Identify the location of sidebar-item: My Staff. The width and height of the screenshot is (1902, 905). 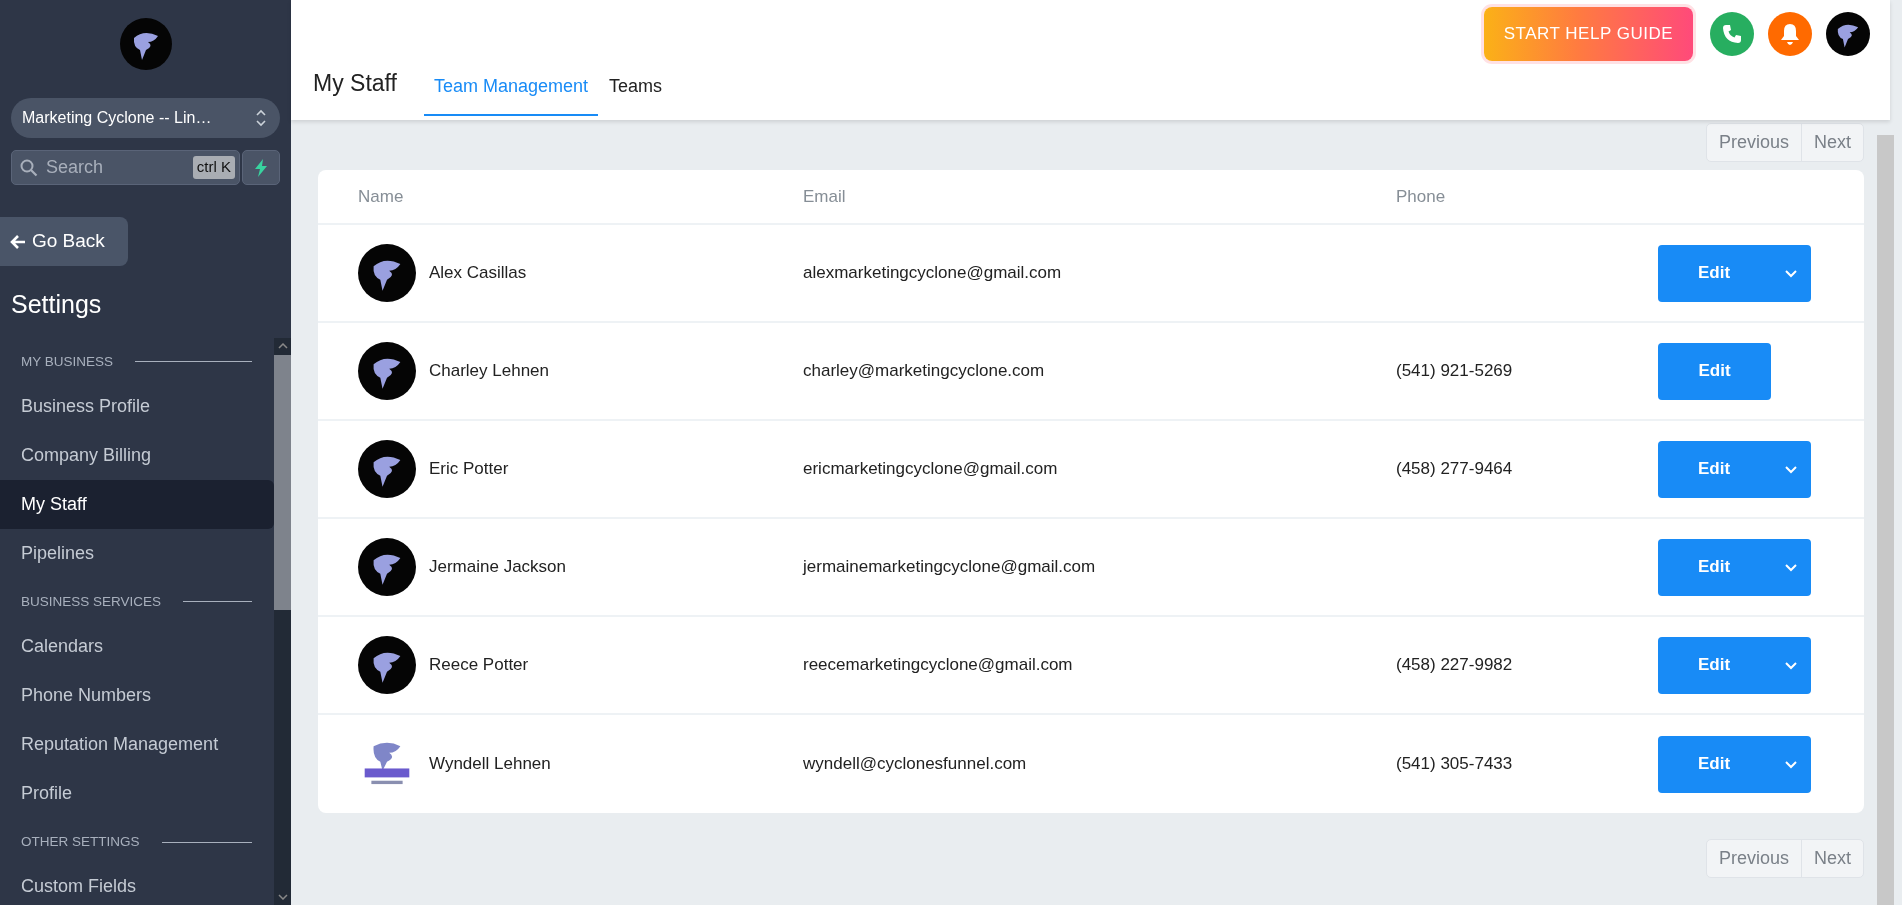
(137, 504).